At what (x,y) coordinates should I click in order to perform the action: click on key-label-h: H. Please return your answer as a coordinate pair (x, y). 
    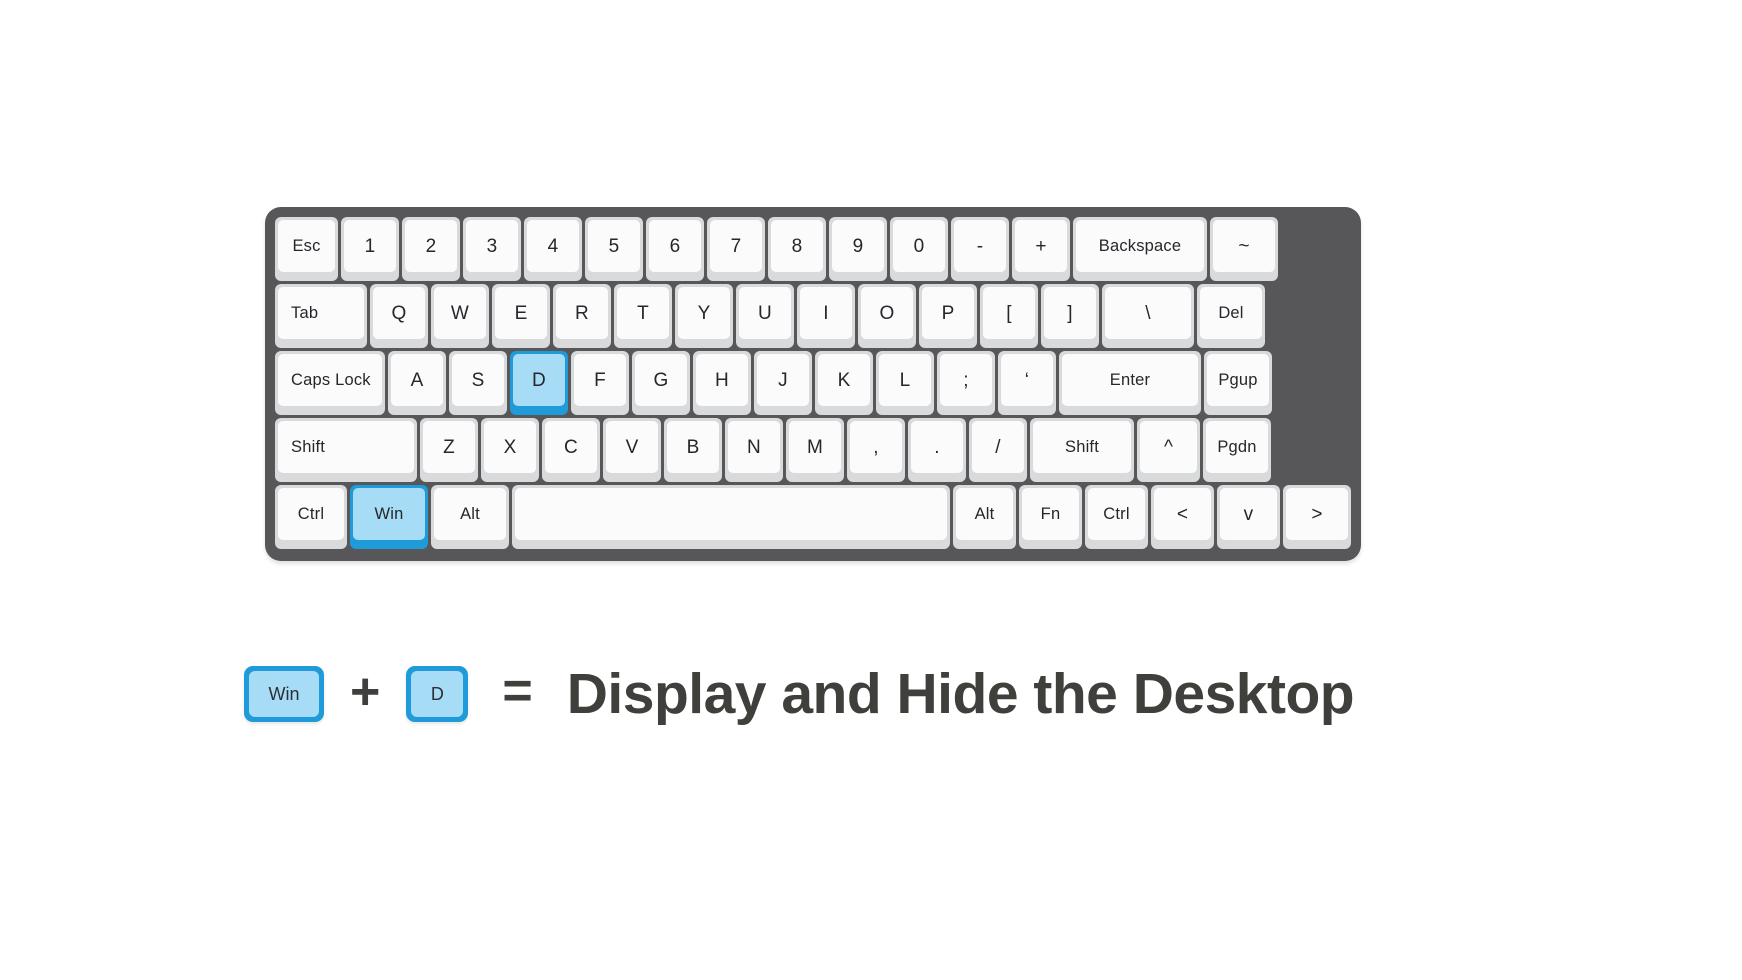
    Looking at the image, I should click on (722, 380).